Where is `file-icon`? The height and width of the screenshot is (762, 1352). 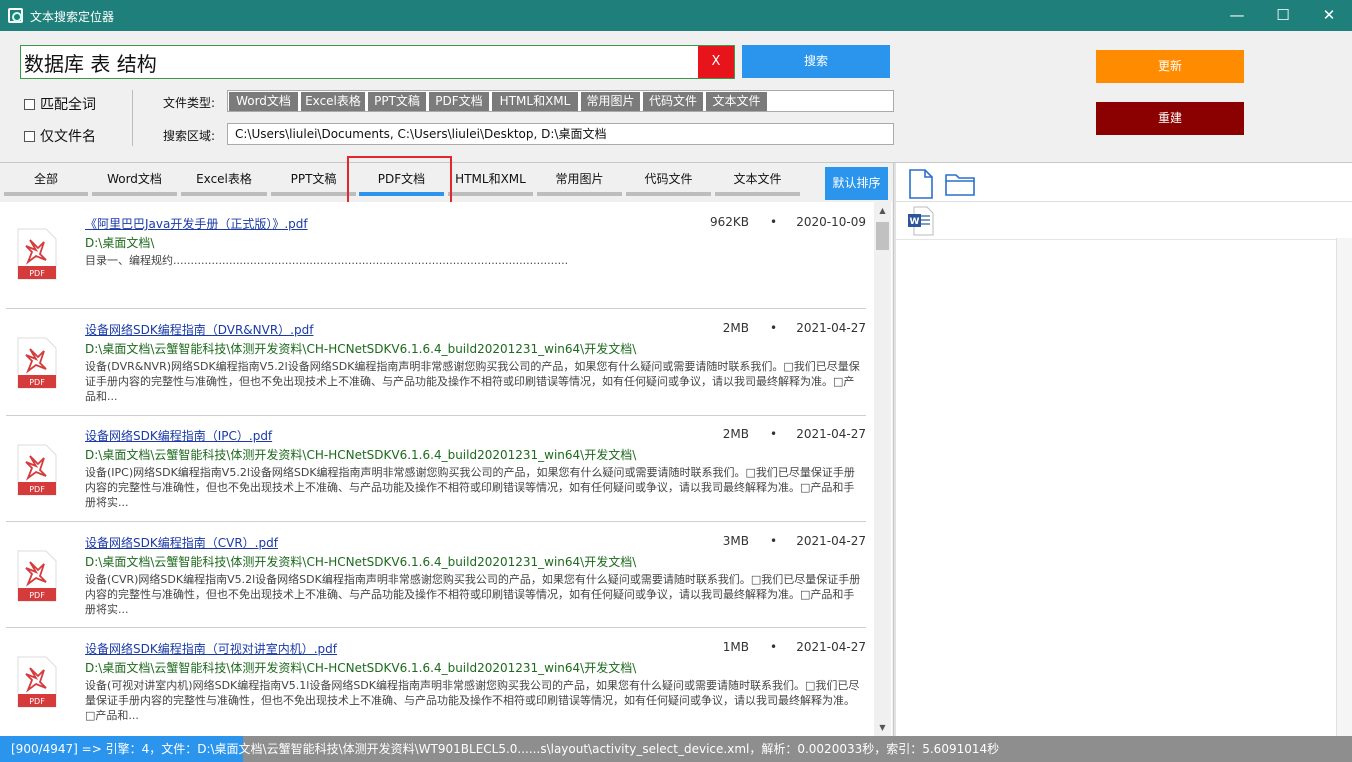 file-icon is located at coordinates (921, 184).